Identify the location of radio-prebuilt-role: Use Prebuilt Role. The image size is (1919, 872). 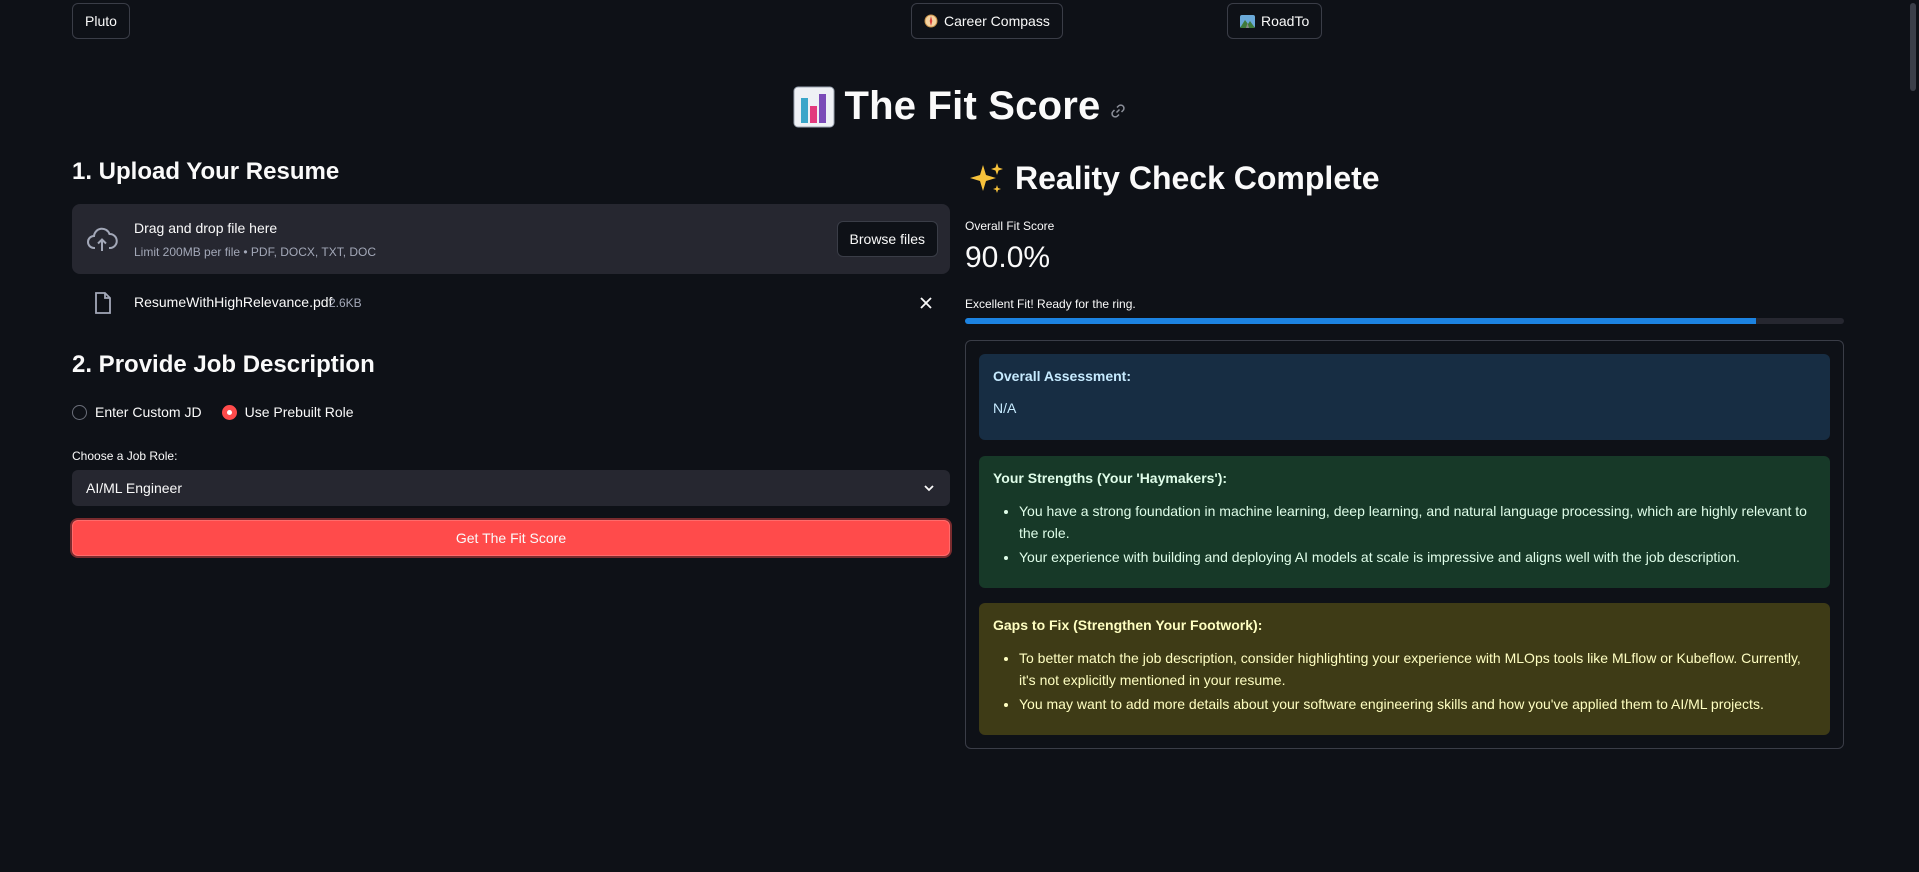
(287, 412).